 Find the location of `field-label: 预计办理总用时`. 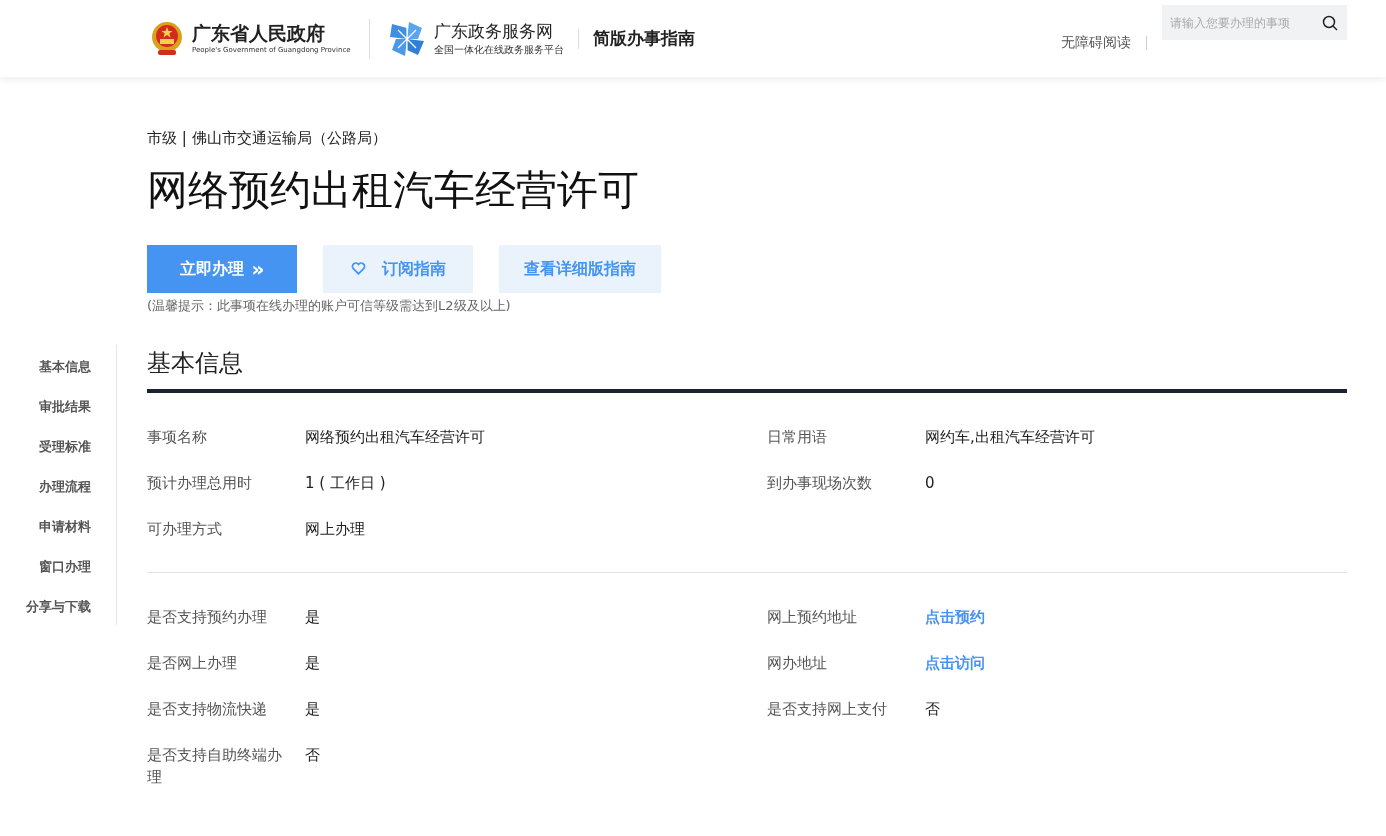

field-label: 预计办理总用时 is located at coordinates (200, 483).